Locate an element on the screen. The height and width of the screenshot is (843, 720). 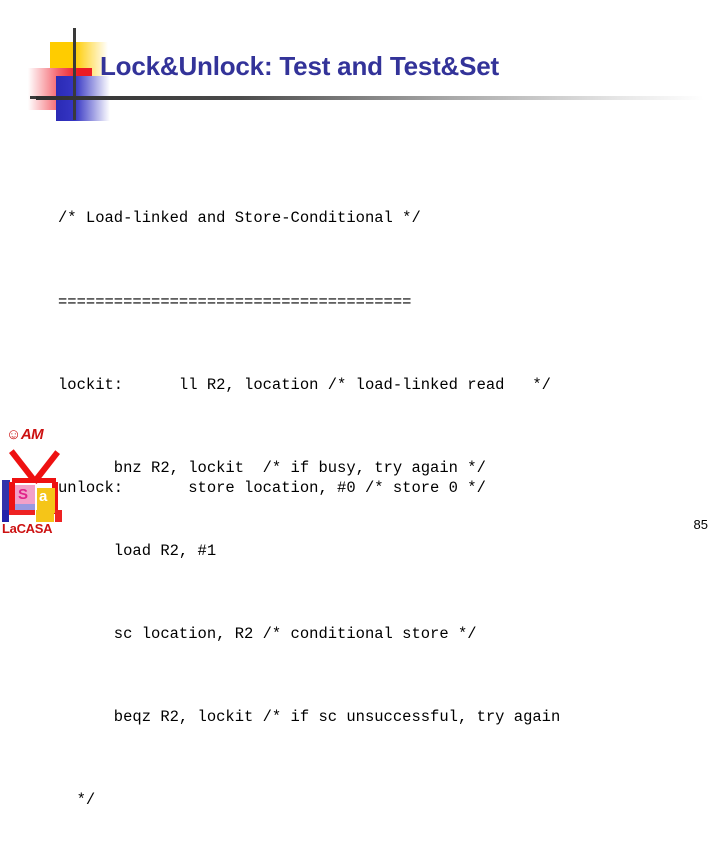
house-icon: S a is located at coordinates (32, 481).